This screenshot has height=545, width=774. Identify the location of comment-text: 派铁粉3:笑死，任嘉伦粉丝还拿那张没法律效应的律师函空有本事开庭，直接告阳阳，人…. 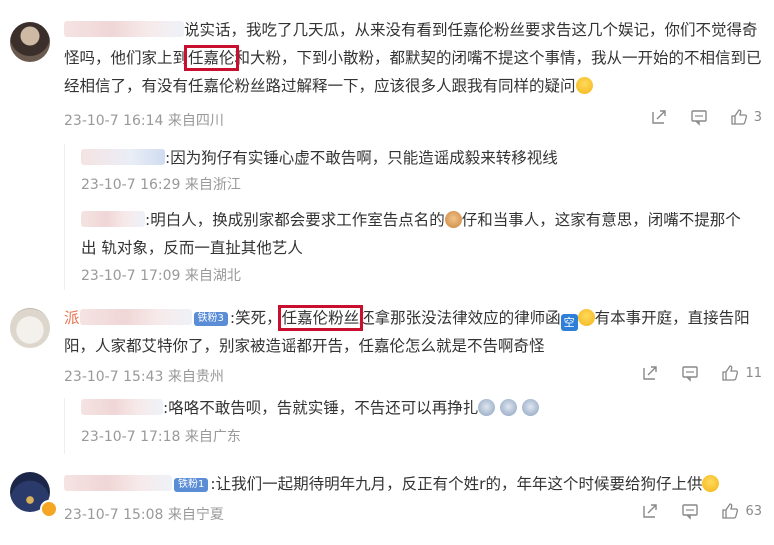
(407, 330).